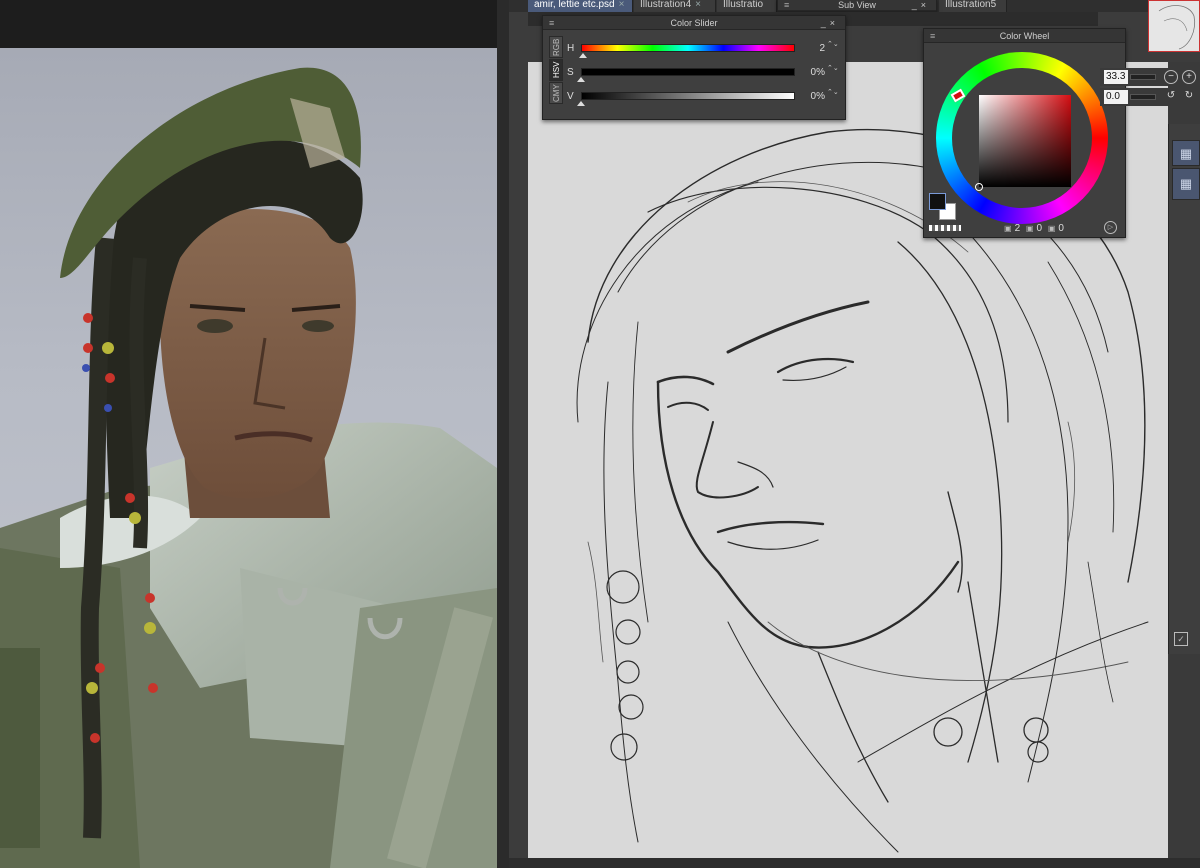 The image size is (1200, 868). I want to click on layer-property-icon: ▦, so click(1186, 184).